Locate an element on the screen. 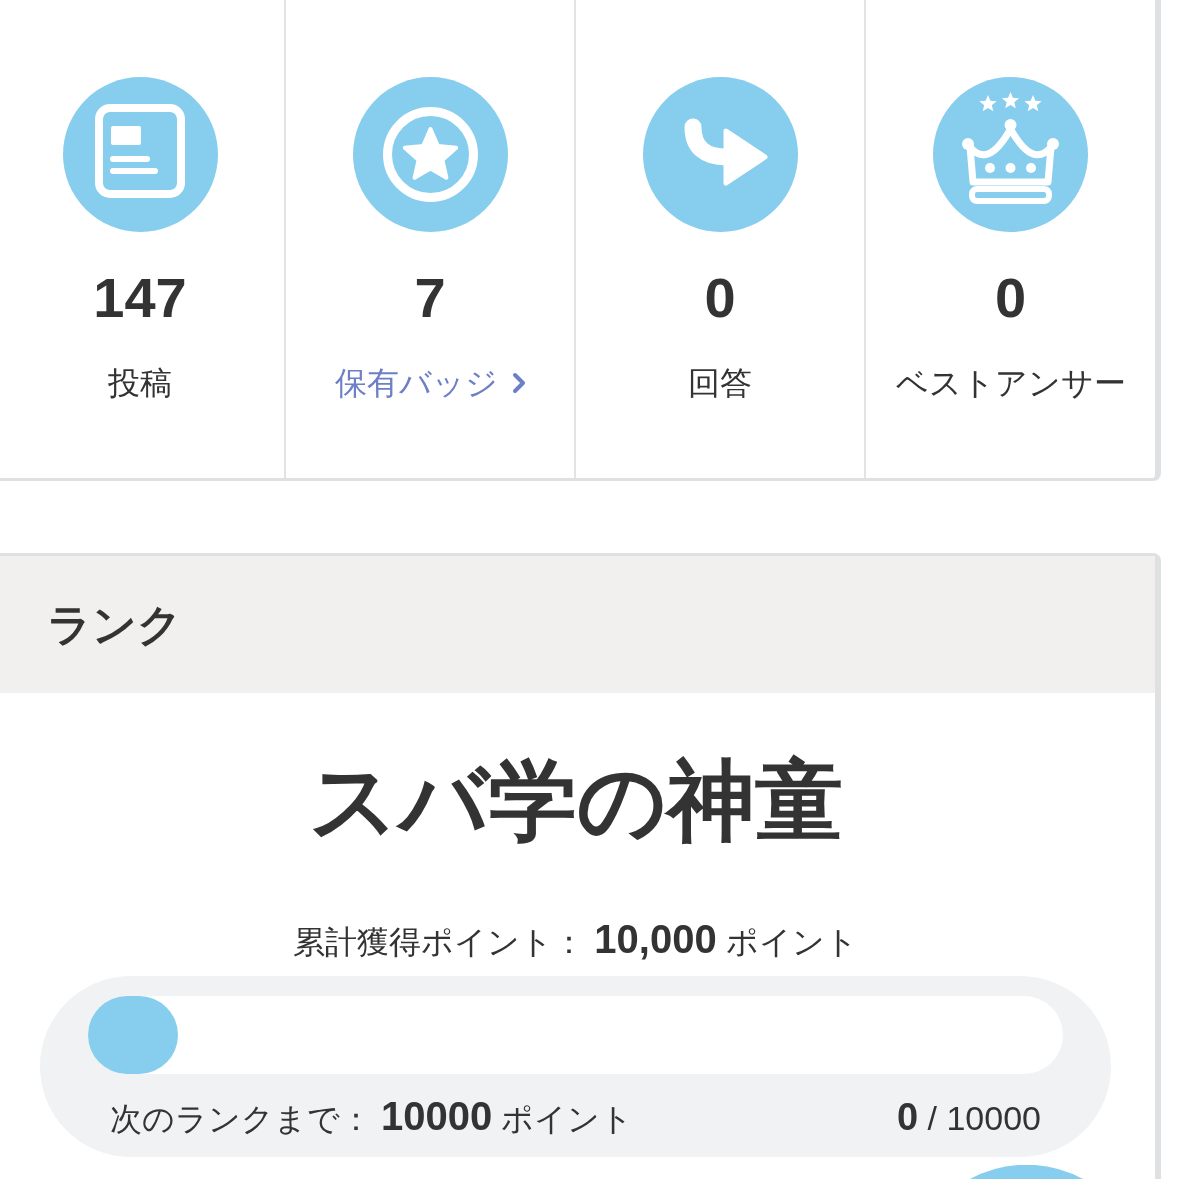 The height and width of the screenshot is (1179, 1179). stat-label: ベストアンサー is located at coordinates (1010, 383).